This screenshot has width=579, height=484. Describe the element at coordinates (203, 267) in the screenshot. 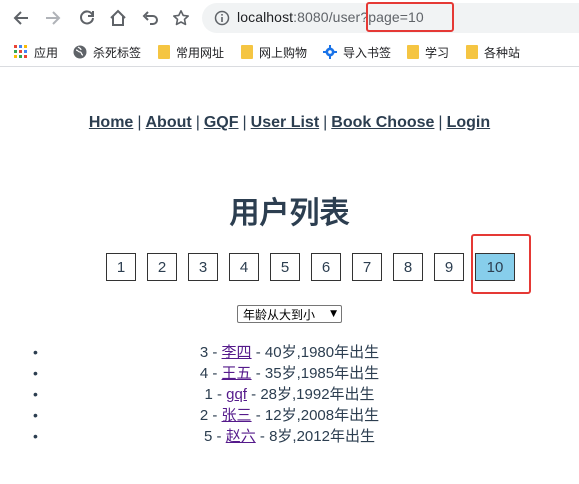

I see `page-button-3: 3` at that location.